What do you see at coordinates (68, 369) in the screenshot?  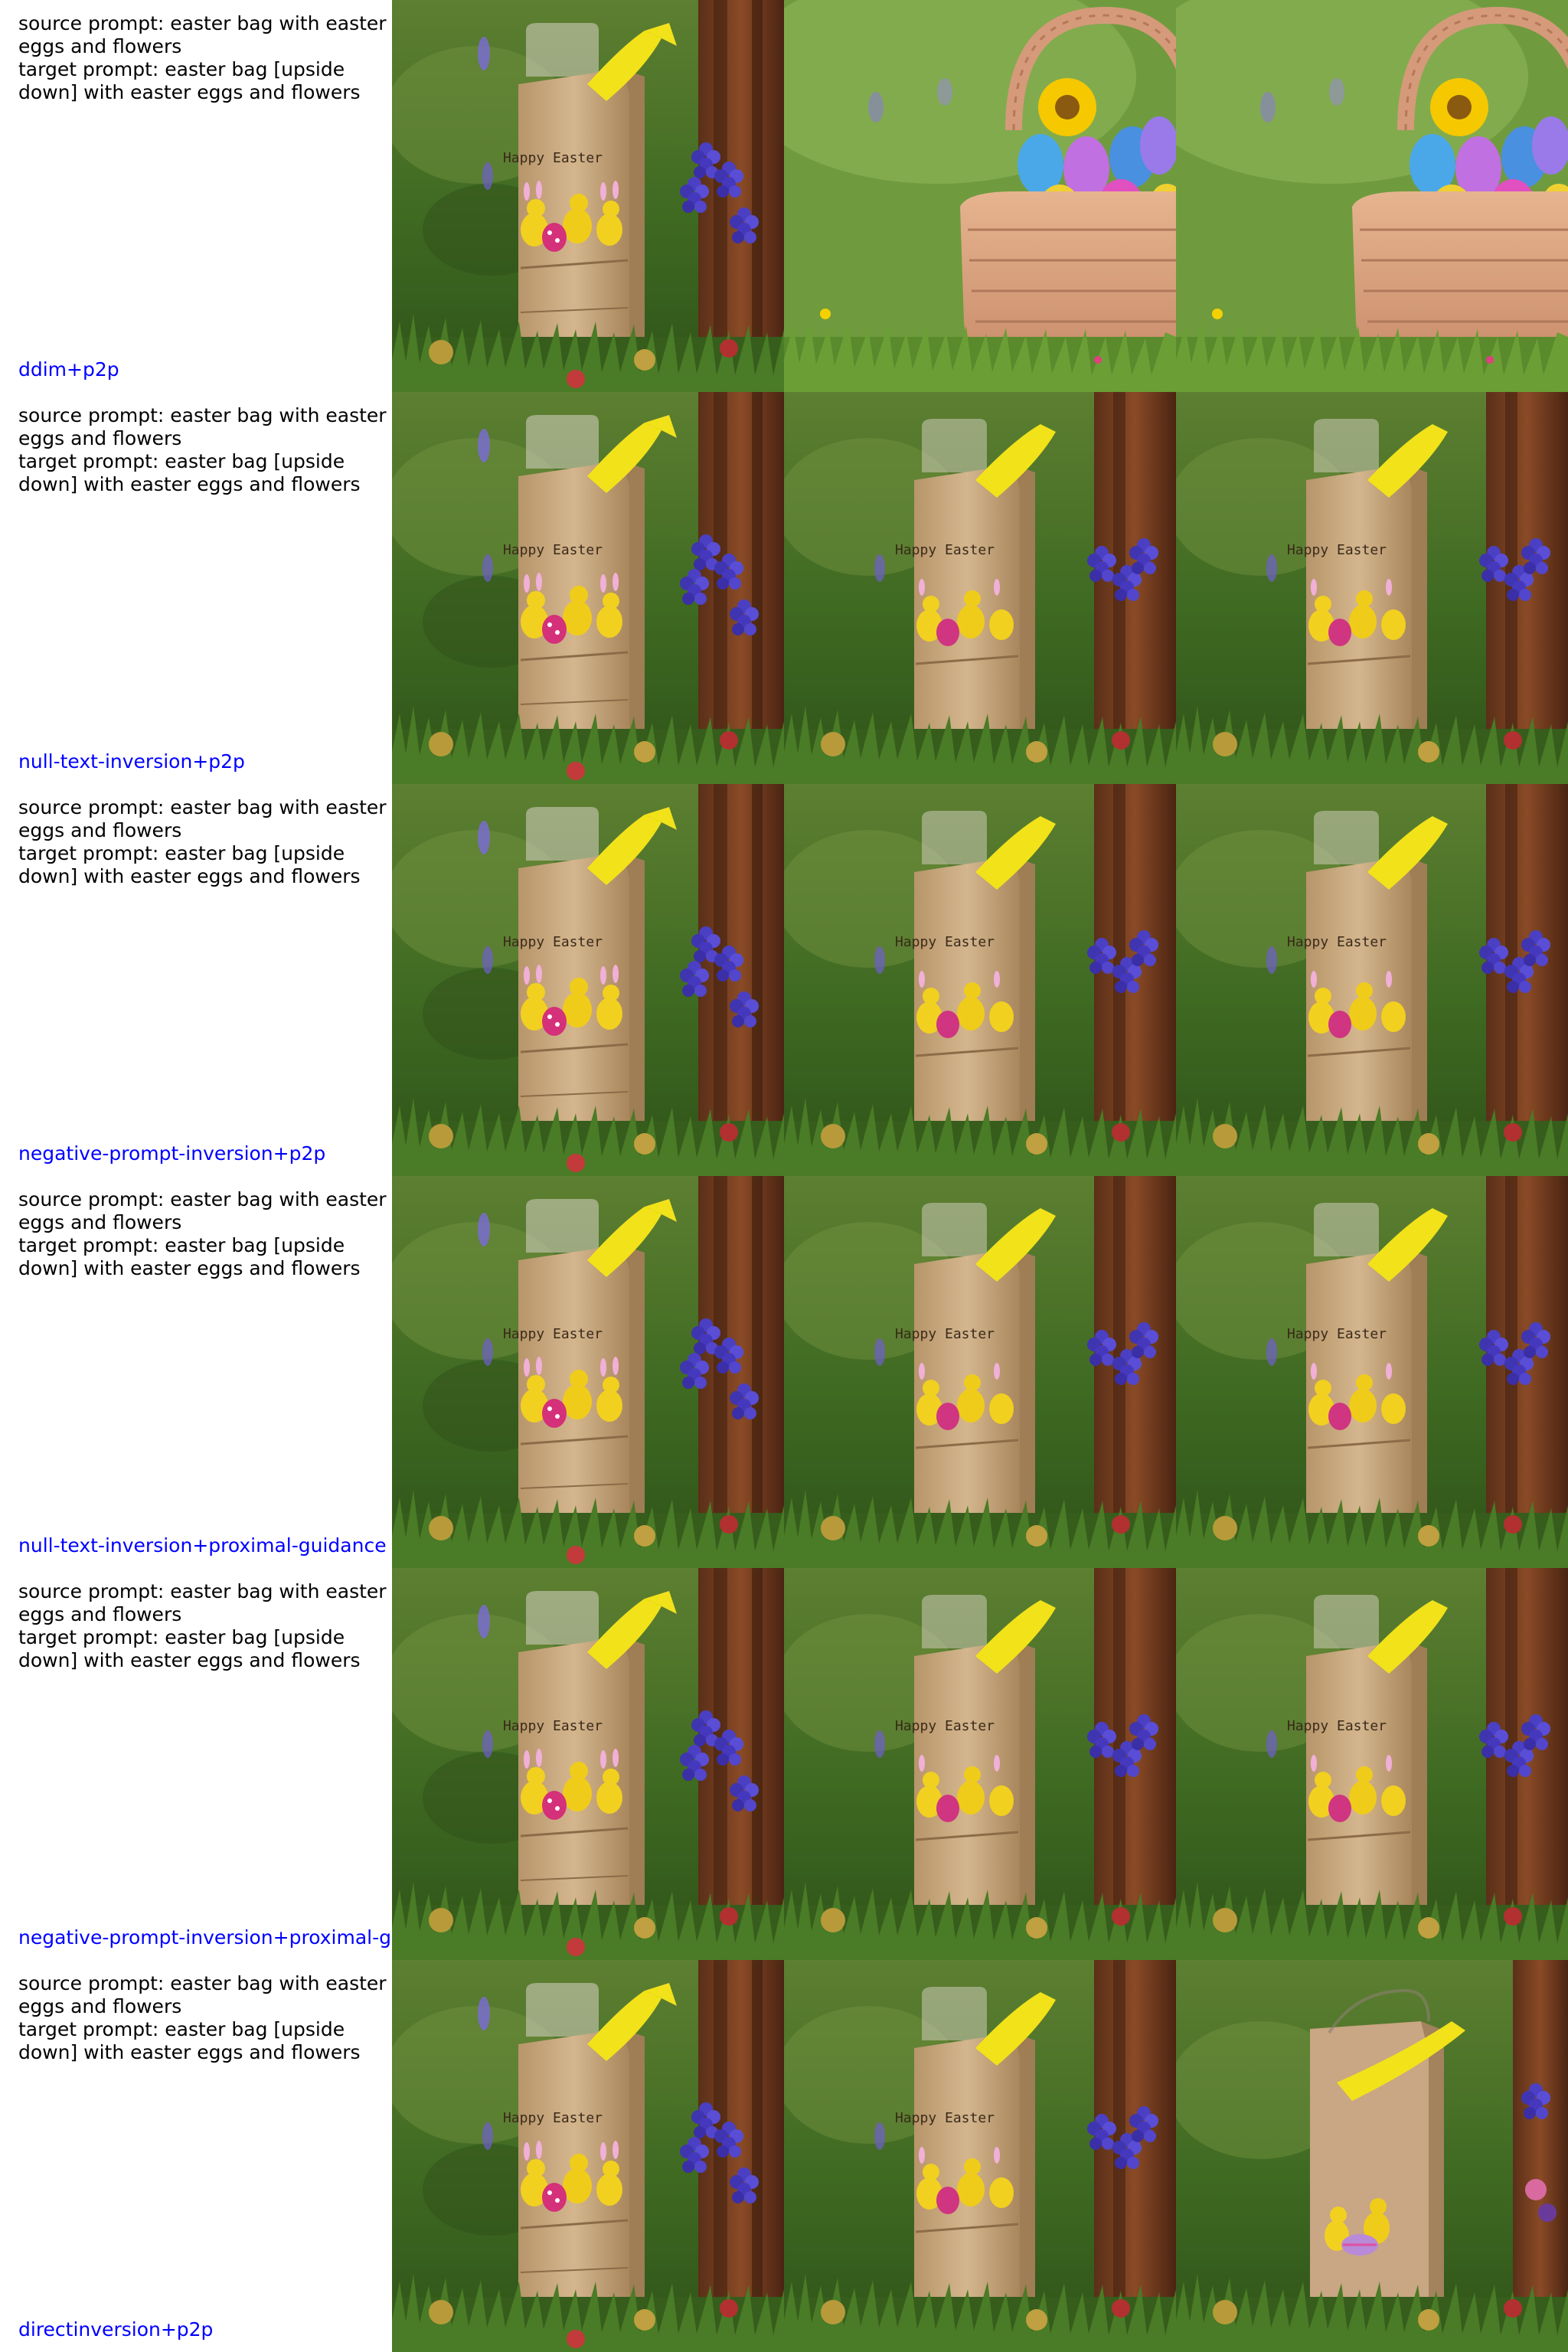 I see `method-label: ddim+p2p` at bounding box center [68, 369].